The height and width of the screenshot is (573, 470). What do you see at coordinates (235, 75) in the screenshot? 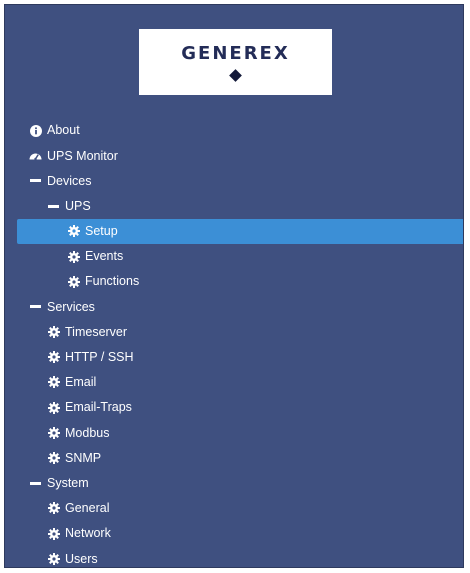
I see `logo-diamond-icon` at bounding box center [235, 75].